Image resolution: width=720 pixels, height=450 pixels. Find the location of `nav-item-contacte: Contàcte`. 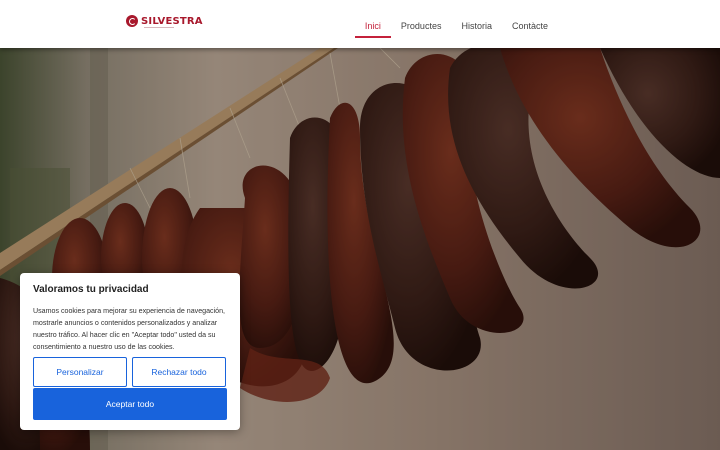

nav-item-contacte: Contàcte is located at coordinates (530, 24).